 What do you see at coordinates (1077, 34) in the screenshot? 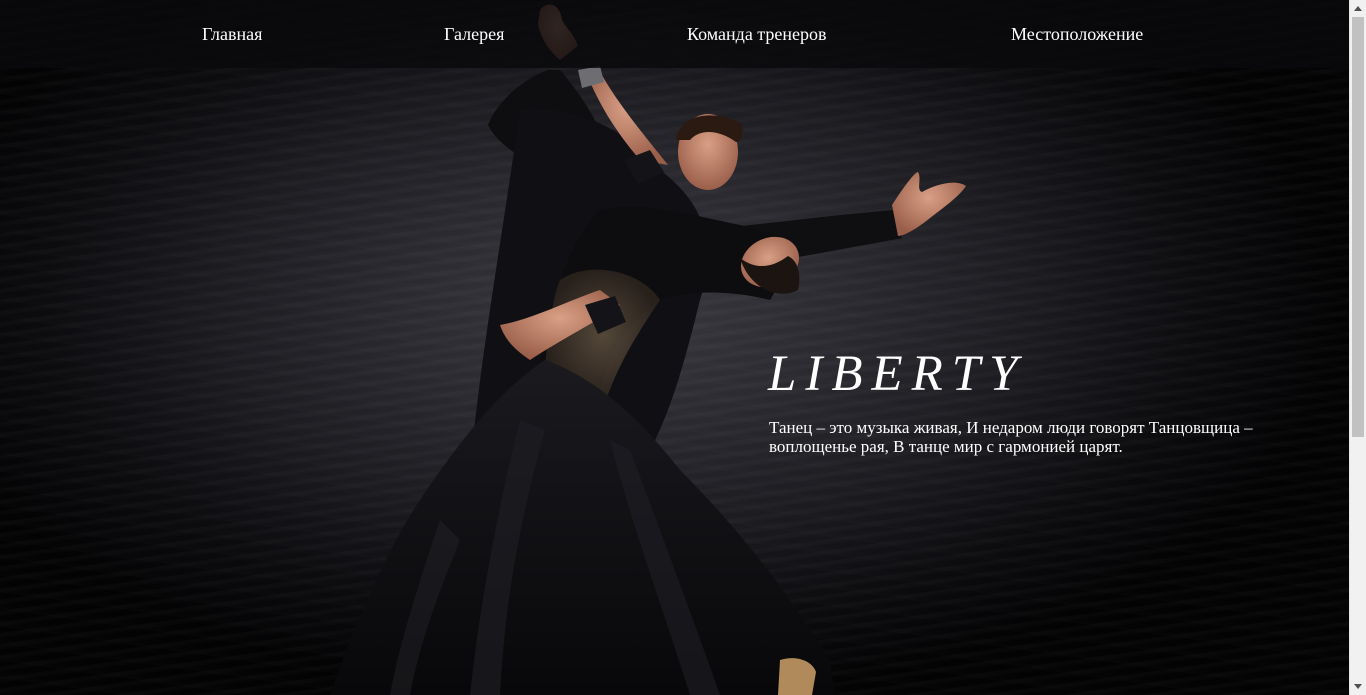
I see `nav-link-location: Местоположение` at bounding box center [1077, 34].